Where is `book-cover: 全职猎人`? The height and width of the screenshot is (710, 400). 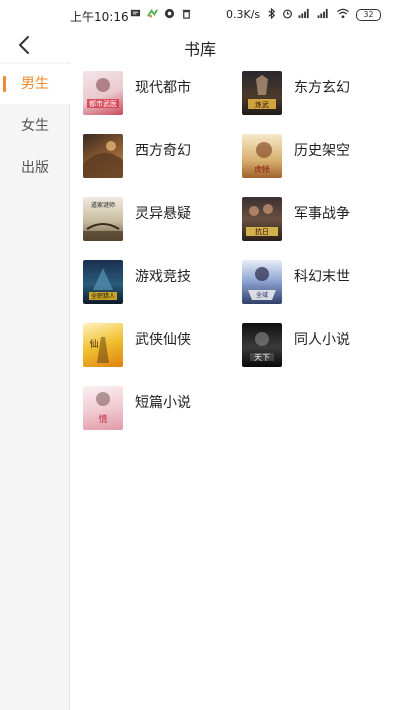
book-cover: 全职猎人 is located at coordinates (103, 282).